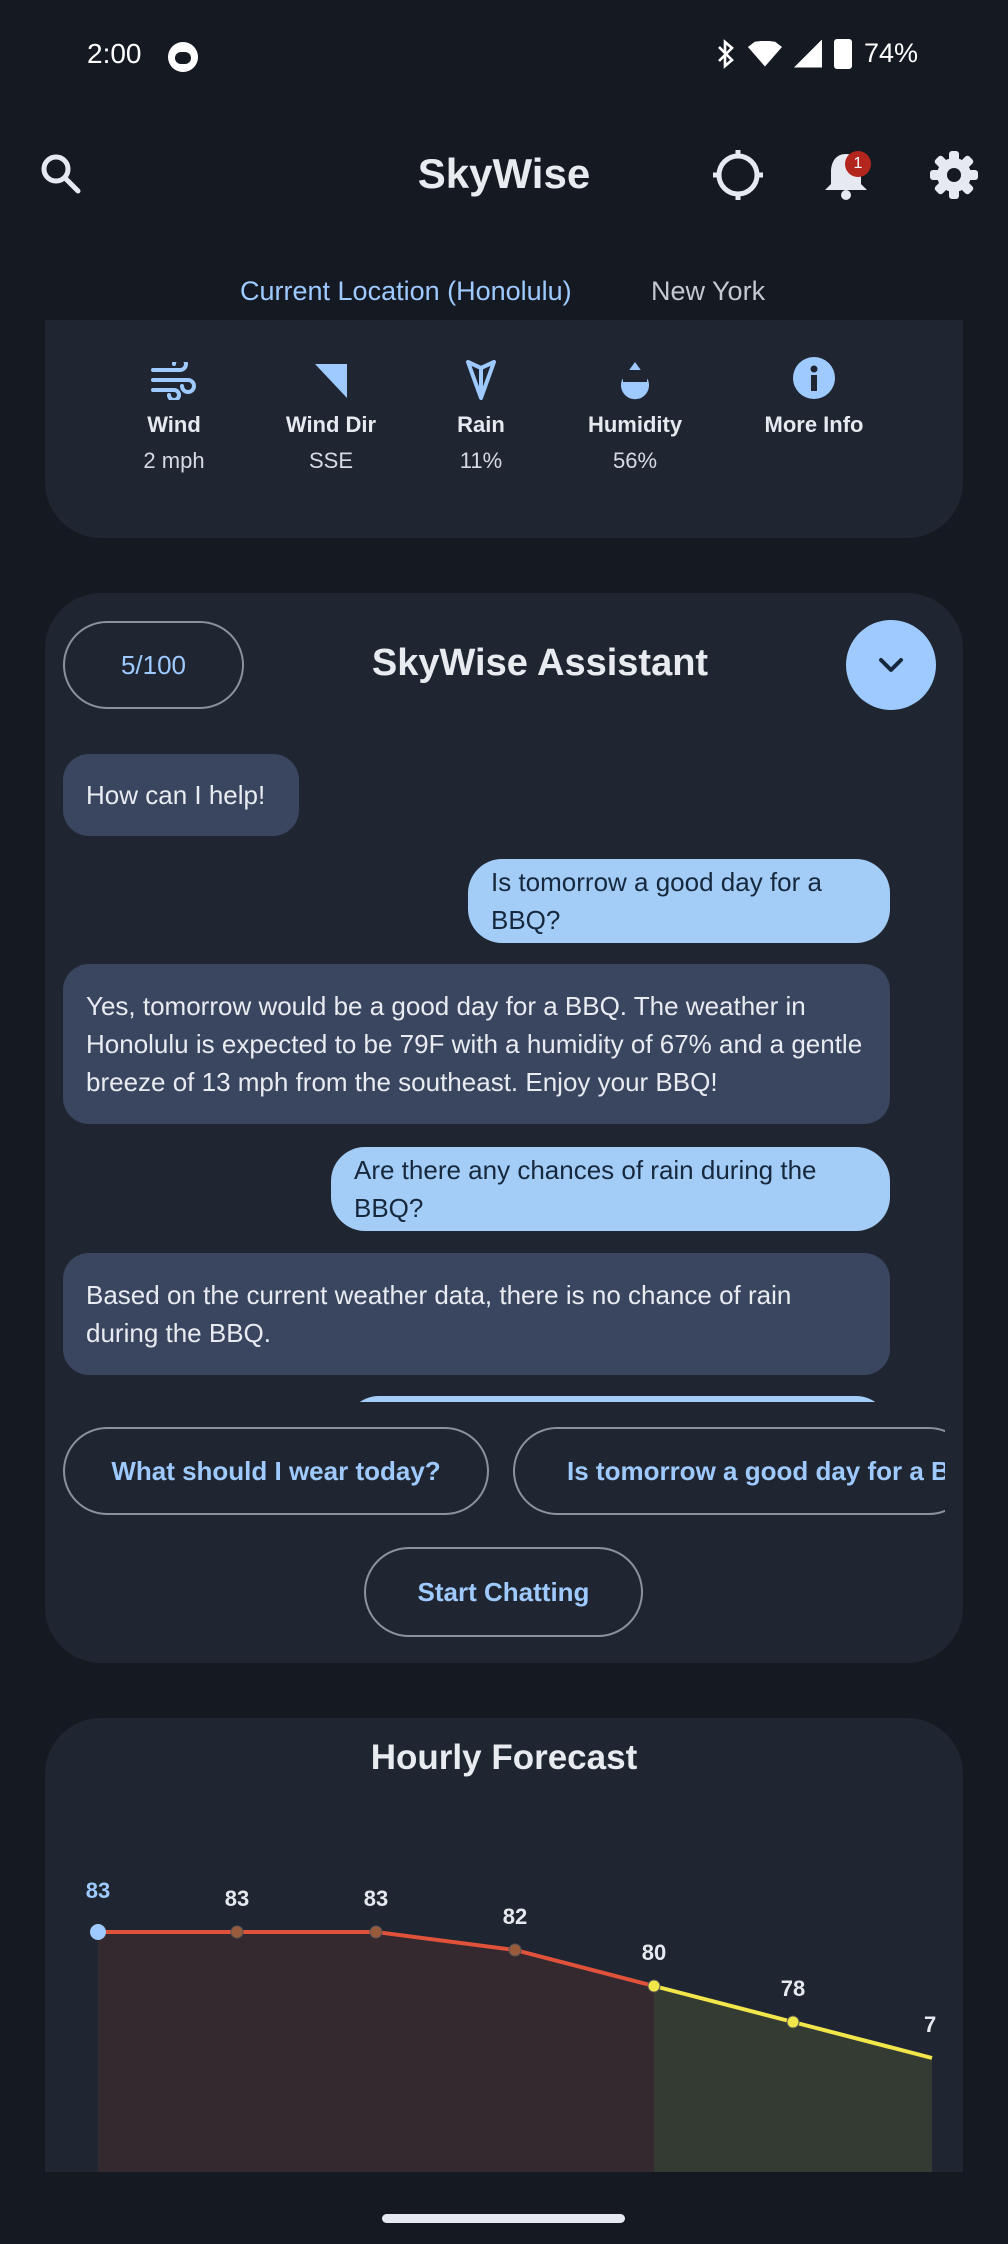 This screenshot has height=2244, width=1008. I want to click on rain-icon, so click(481, 380).